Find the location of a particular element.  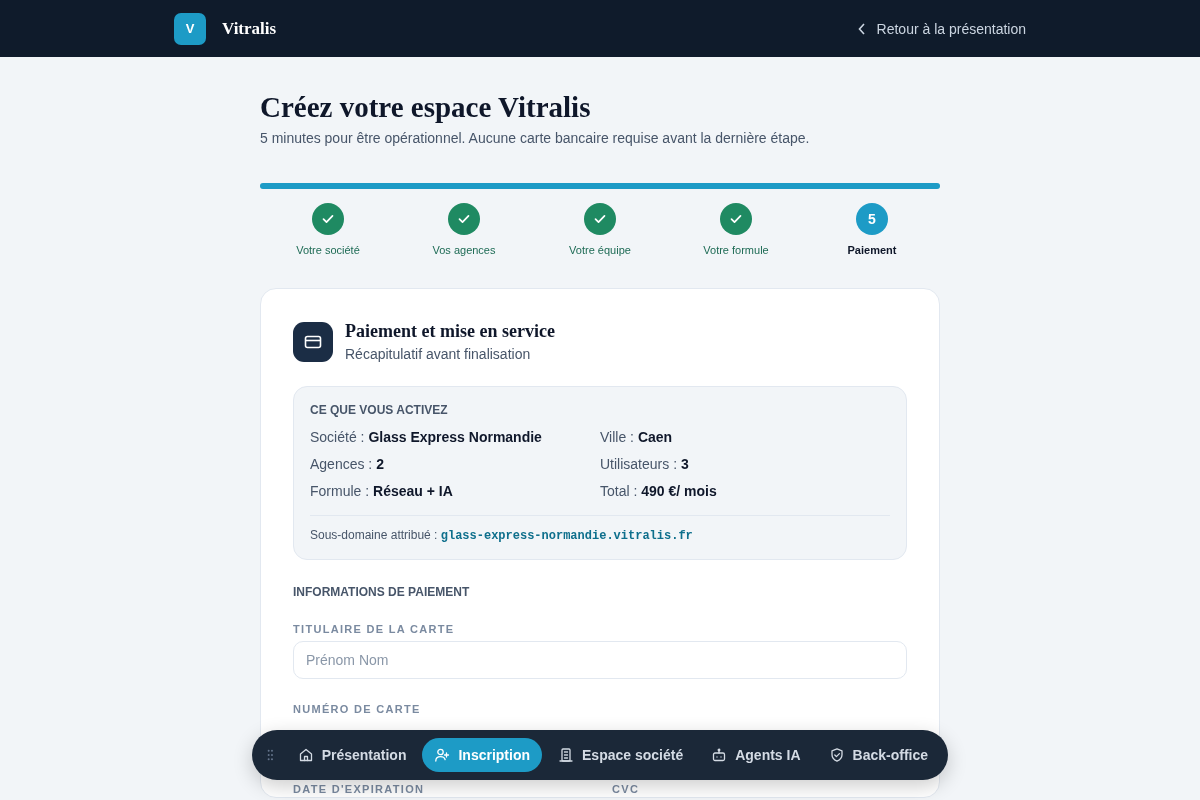

user-plus-icon is located at coordinates (442, 755).